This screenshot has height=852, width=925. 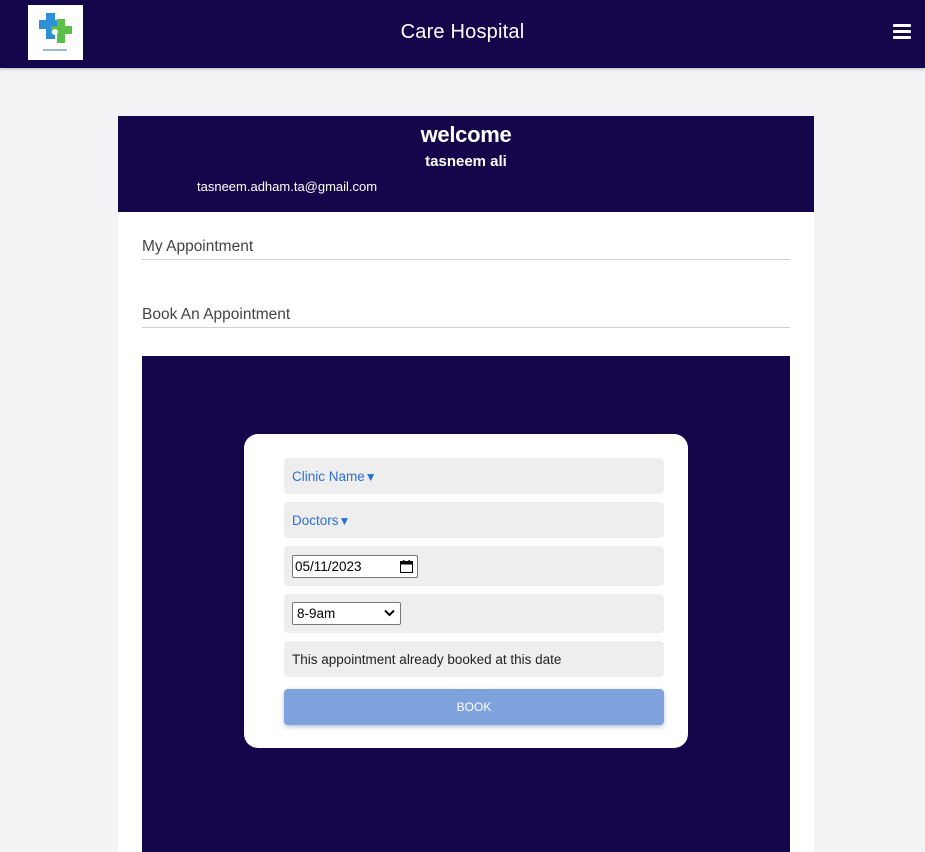 I want to click on clinic-name-text: Clinic Name, so click(x=328, y=476).